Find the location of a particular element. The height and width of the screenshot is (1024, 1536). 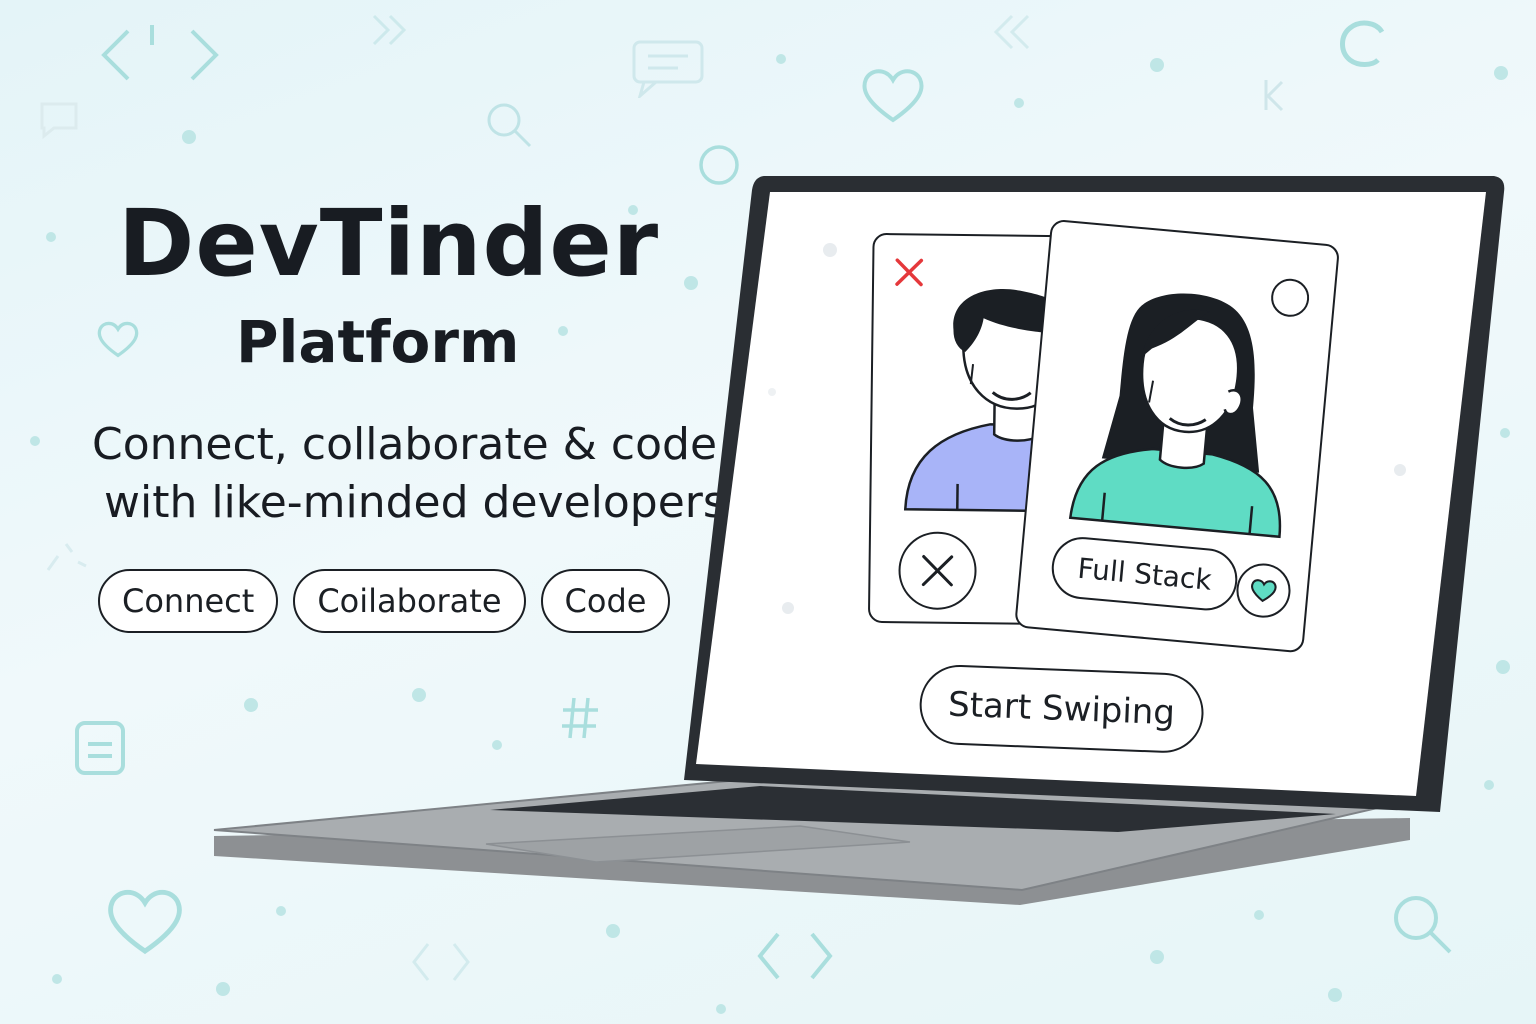

hashtag-icon is located at coordinates (580, 718).